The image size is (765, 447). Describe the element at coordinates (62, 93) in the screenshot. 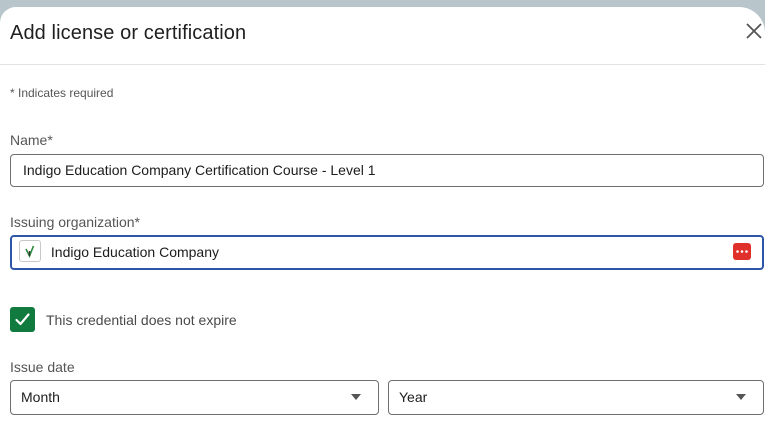

I see `required-note: * Indicates required` at that location.